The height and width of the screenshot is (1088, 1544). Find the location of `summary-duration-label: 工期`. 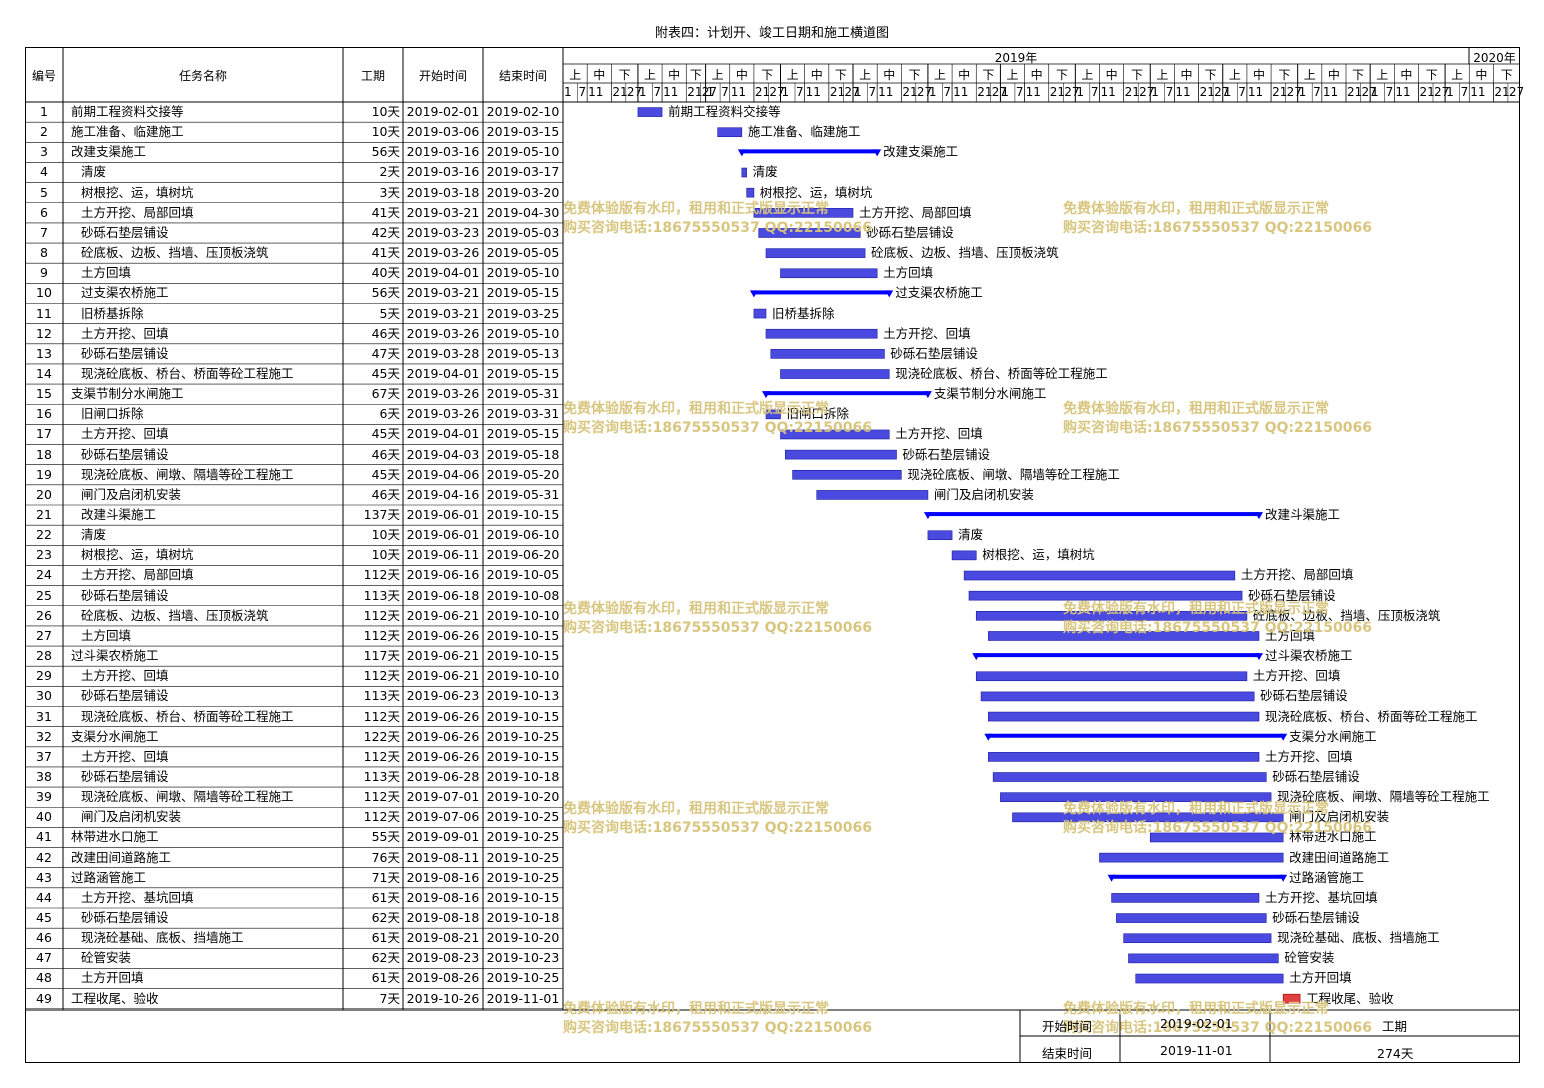

summary-duration-label: 工期 is located at coordinates (1395, 1026).